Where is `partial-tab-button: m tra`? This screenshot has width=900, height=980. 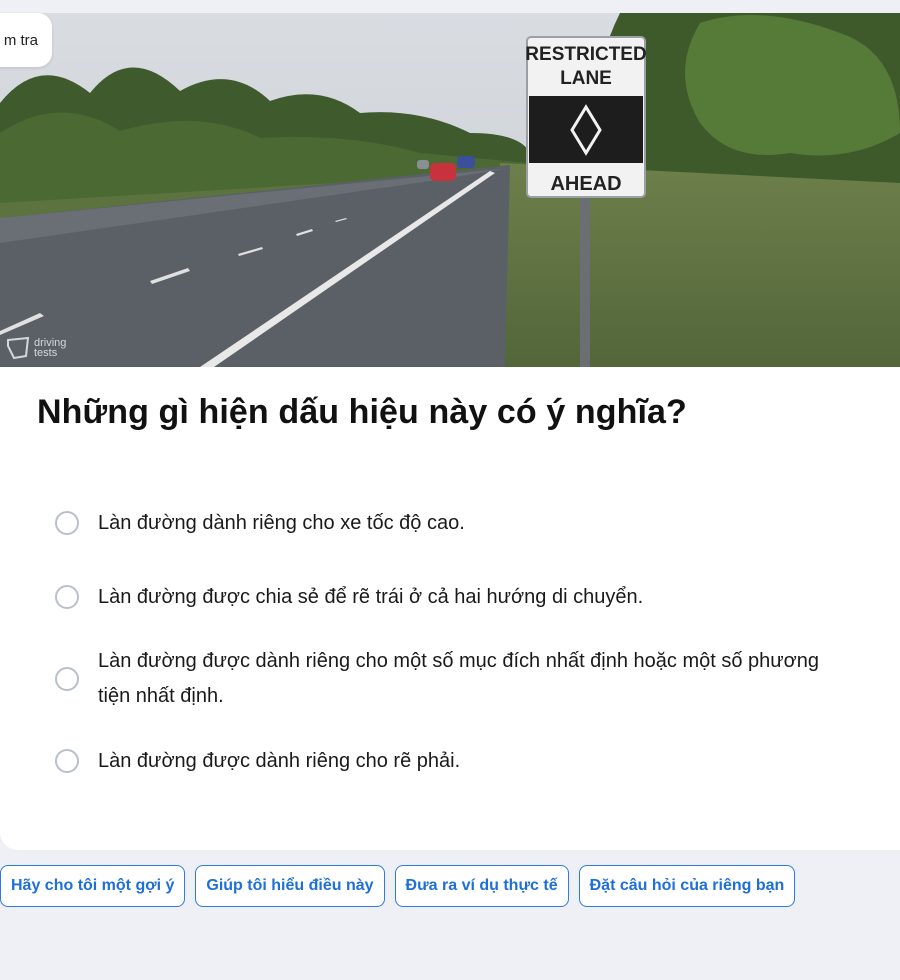 partial-tab-button: m tra is located at coordinates (26, 40).